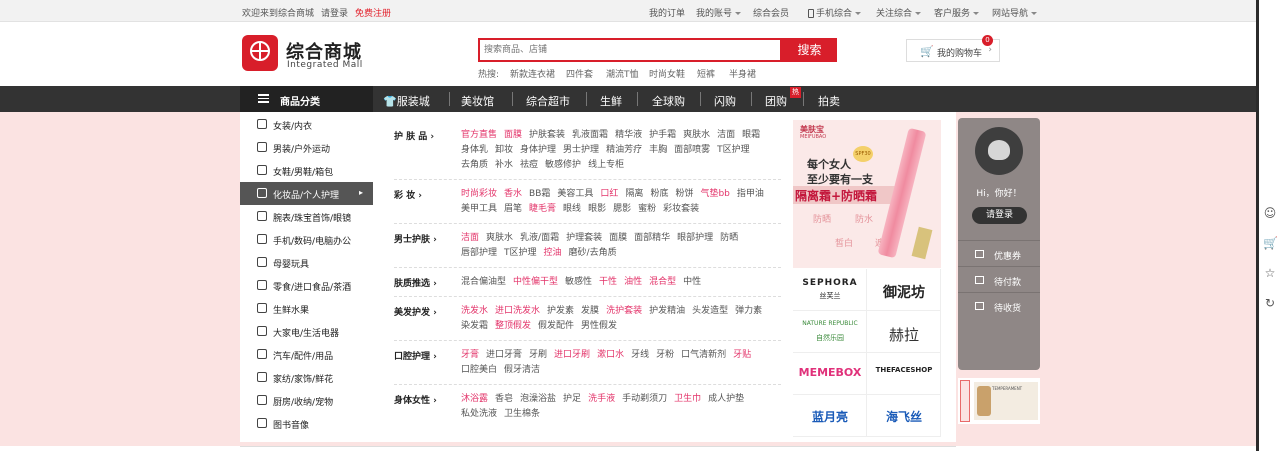 The height and width of the screenshot is (451, 1280). I want to click on flyout-link: 漱口水, so click(610, 355).